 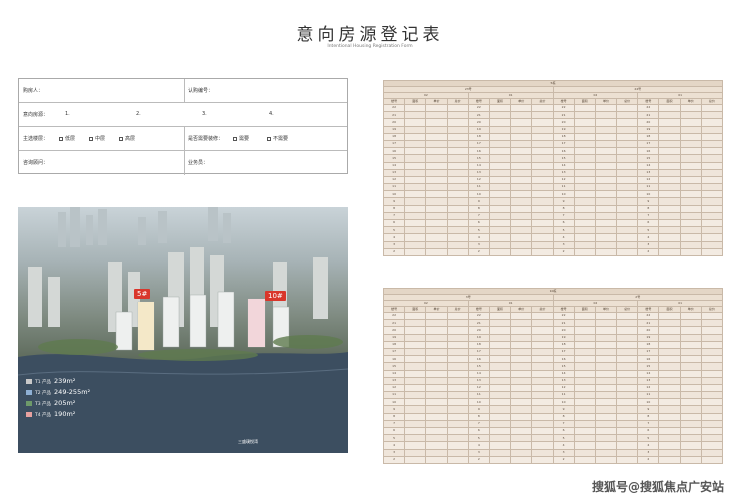 What do you see at coordinates (553, 237) in the screenshot?
I see `table-row: 4 4 4 4` at bounding box center [553, 237].